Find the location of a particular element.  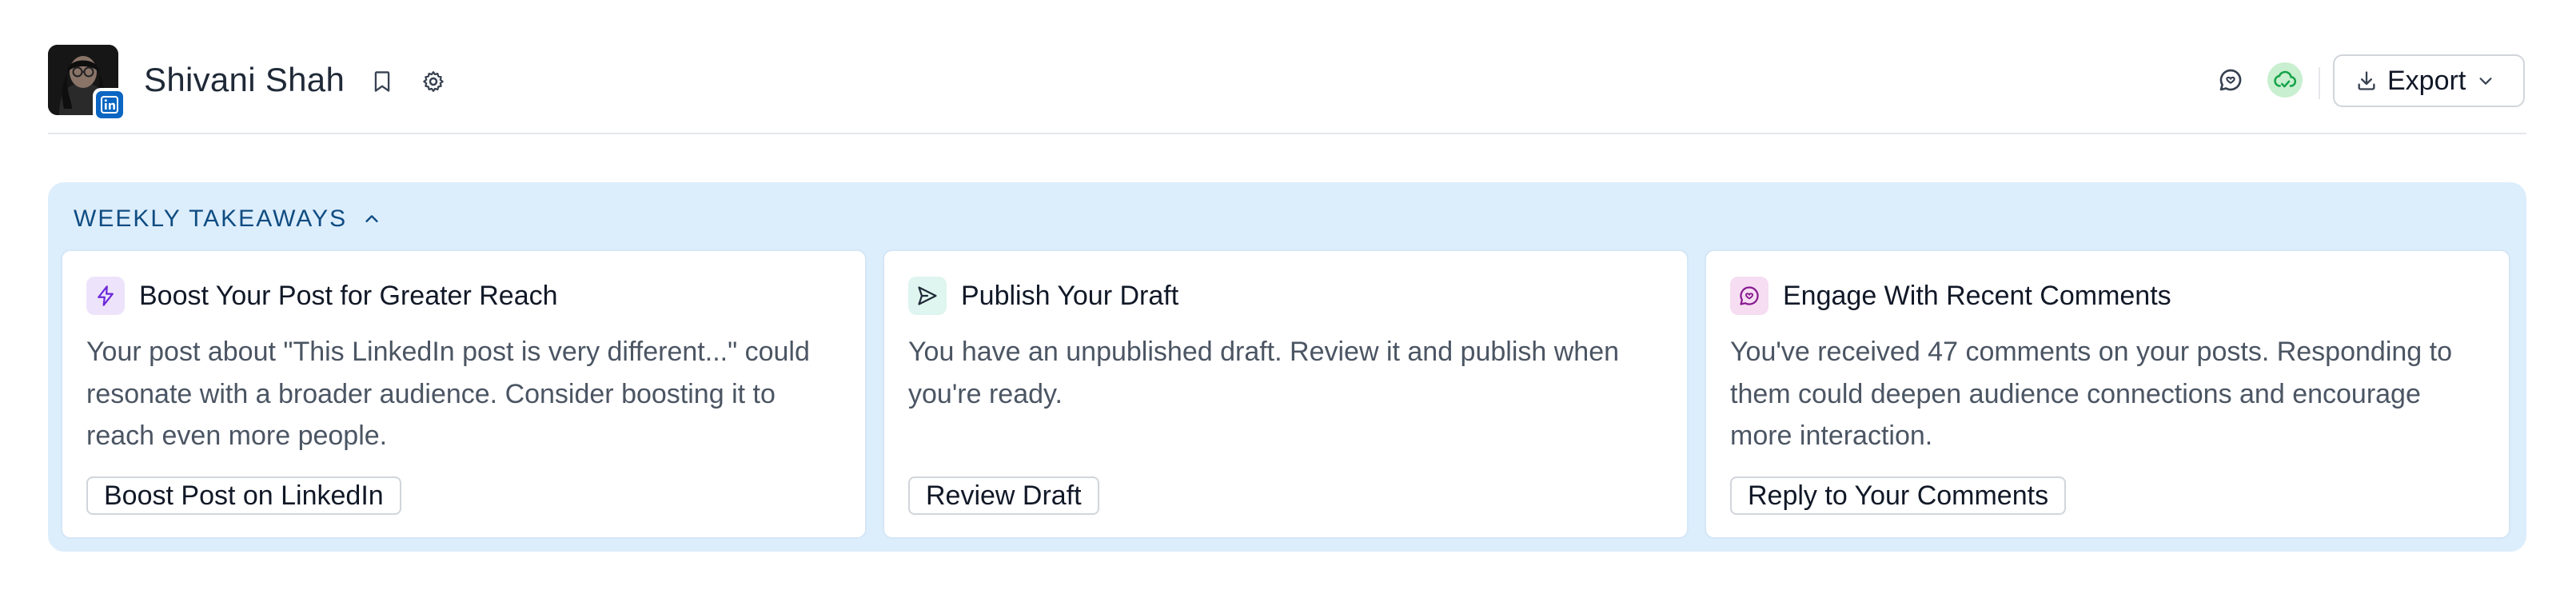

cloud-sync-button is located at coordinates (2285, 80).